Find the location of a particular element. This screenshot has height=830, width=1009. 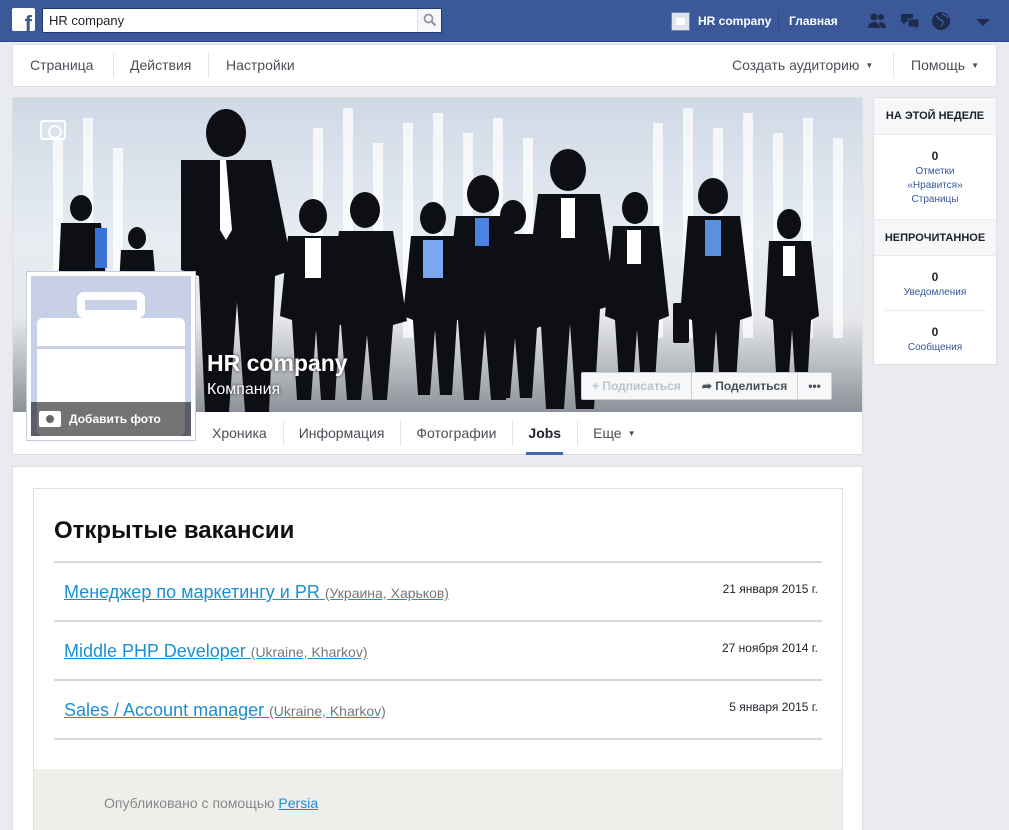

add-photo-label: Добавить фото is located at coordinates (115, 419).